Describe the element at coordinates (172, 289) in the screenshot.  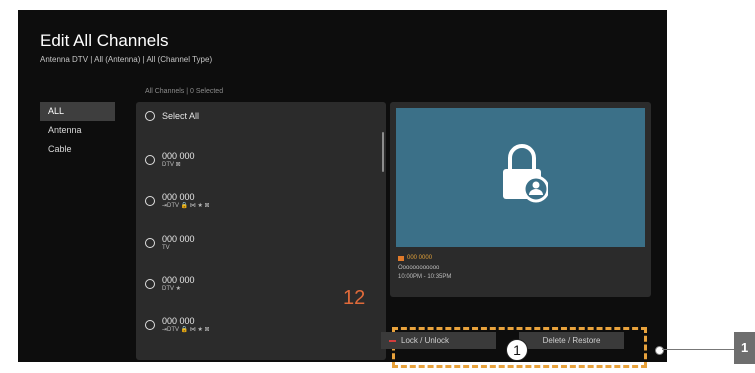
I see `channel-type: DTV ★` at that location.